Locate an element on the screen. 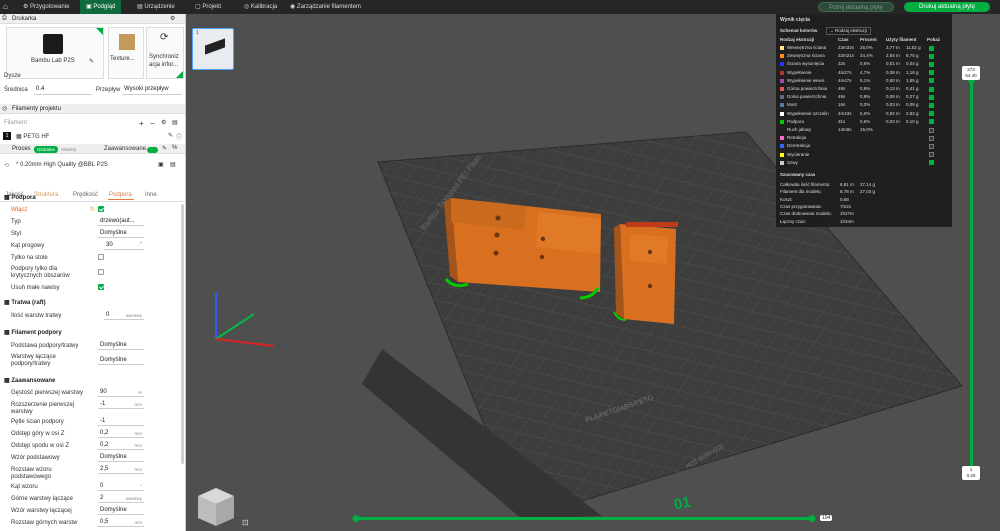 This screenshot has width=1000, height=531. filament-slot-badge: 1 is located at coordinates (7, 136).